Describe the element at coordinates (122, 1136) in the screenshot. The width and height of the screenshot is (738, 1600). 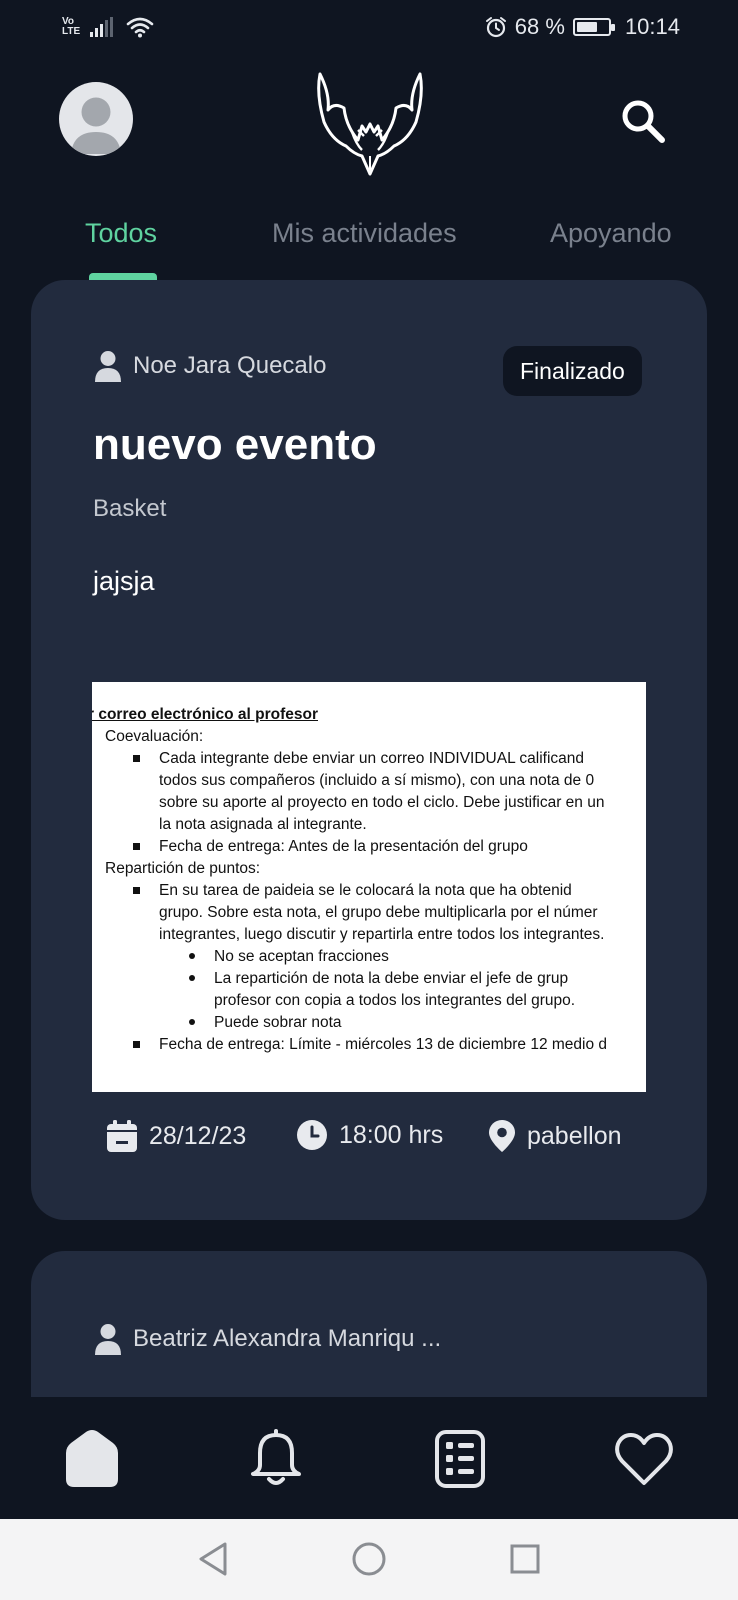
I see `calendar-icon` at that location.